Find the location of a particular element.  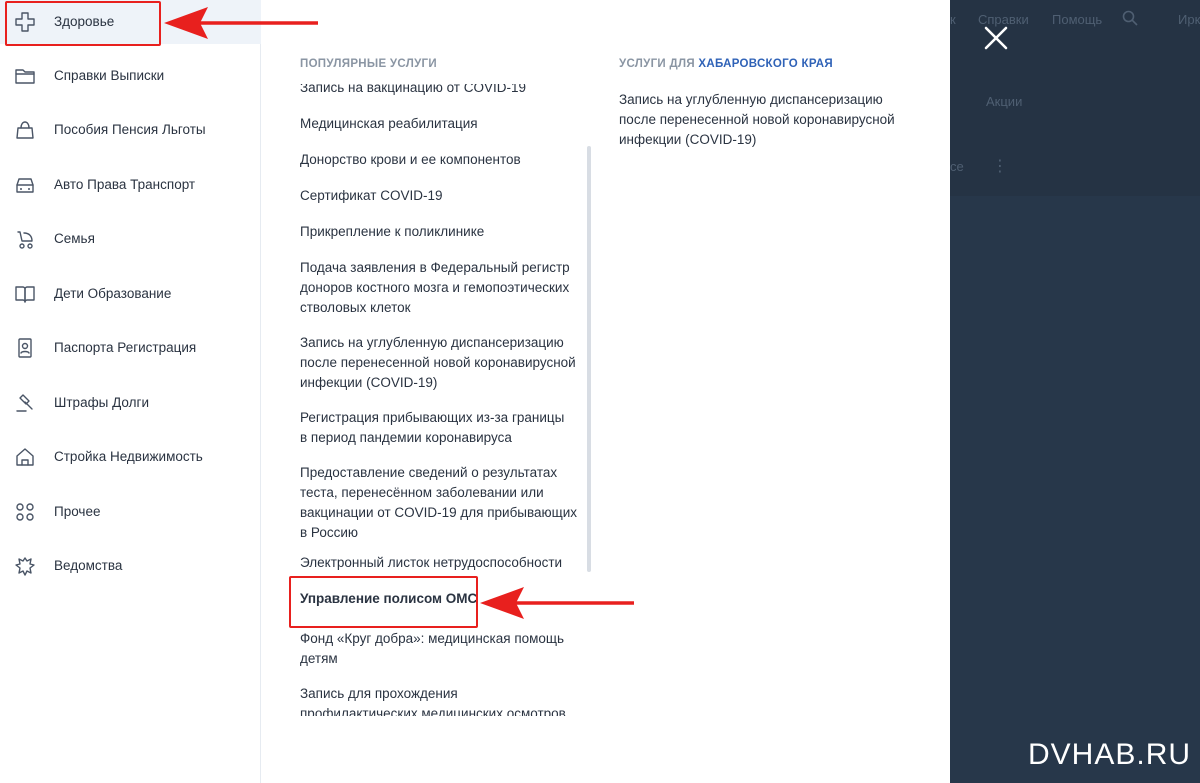

sidebar-item-label: Дети Образование is located at coordinates (113, 293).